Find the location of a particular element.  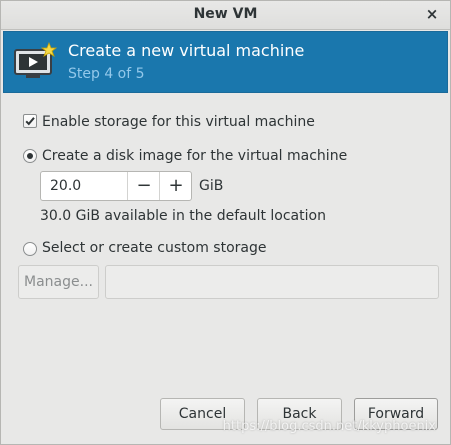

enable-storage-checkbox is located at coordinates (30, 121).